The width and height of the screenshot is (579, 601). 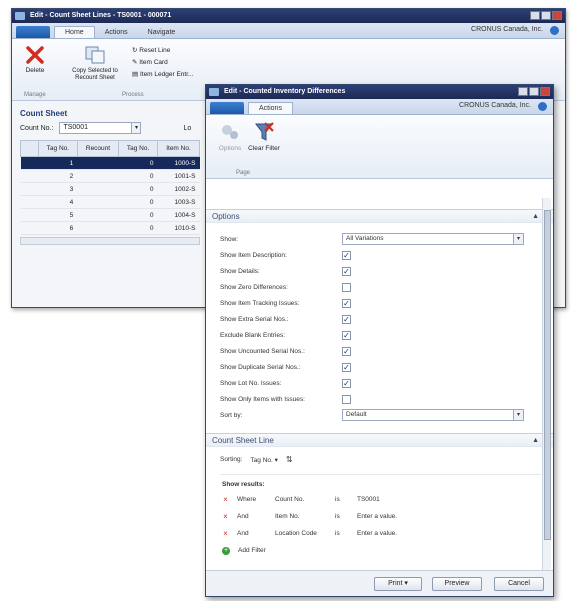 I want to click on options-fasttab-header: Options ▲, so click(x=379, y=216).